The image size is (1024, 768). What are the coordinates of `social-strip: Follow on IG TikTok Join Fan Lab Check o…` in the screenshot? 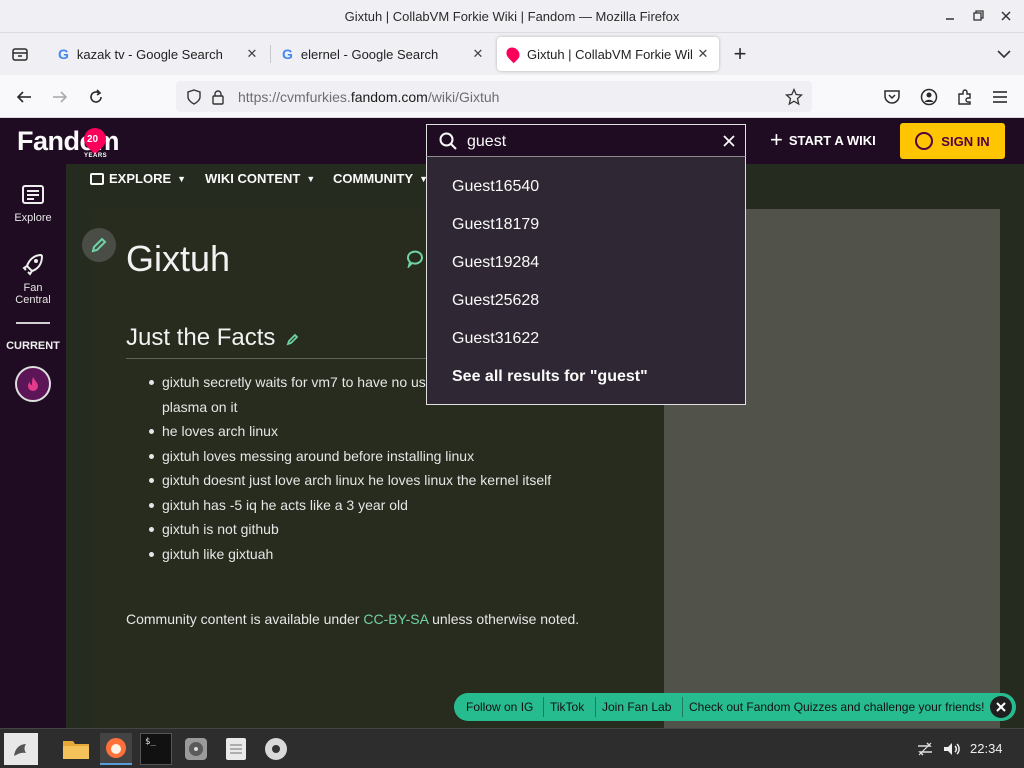 It's located at (735, 707).